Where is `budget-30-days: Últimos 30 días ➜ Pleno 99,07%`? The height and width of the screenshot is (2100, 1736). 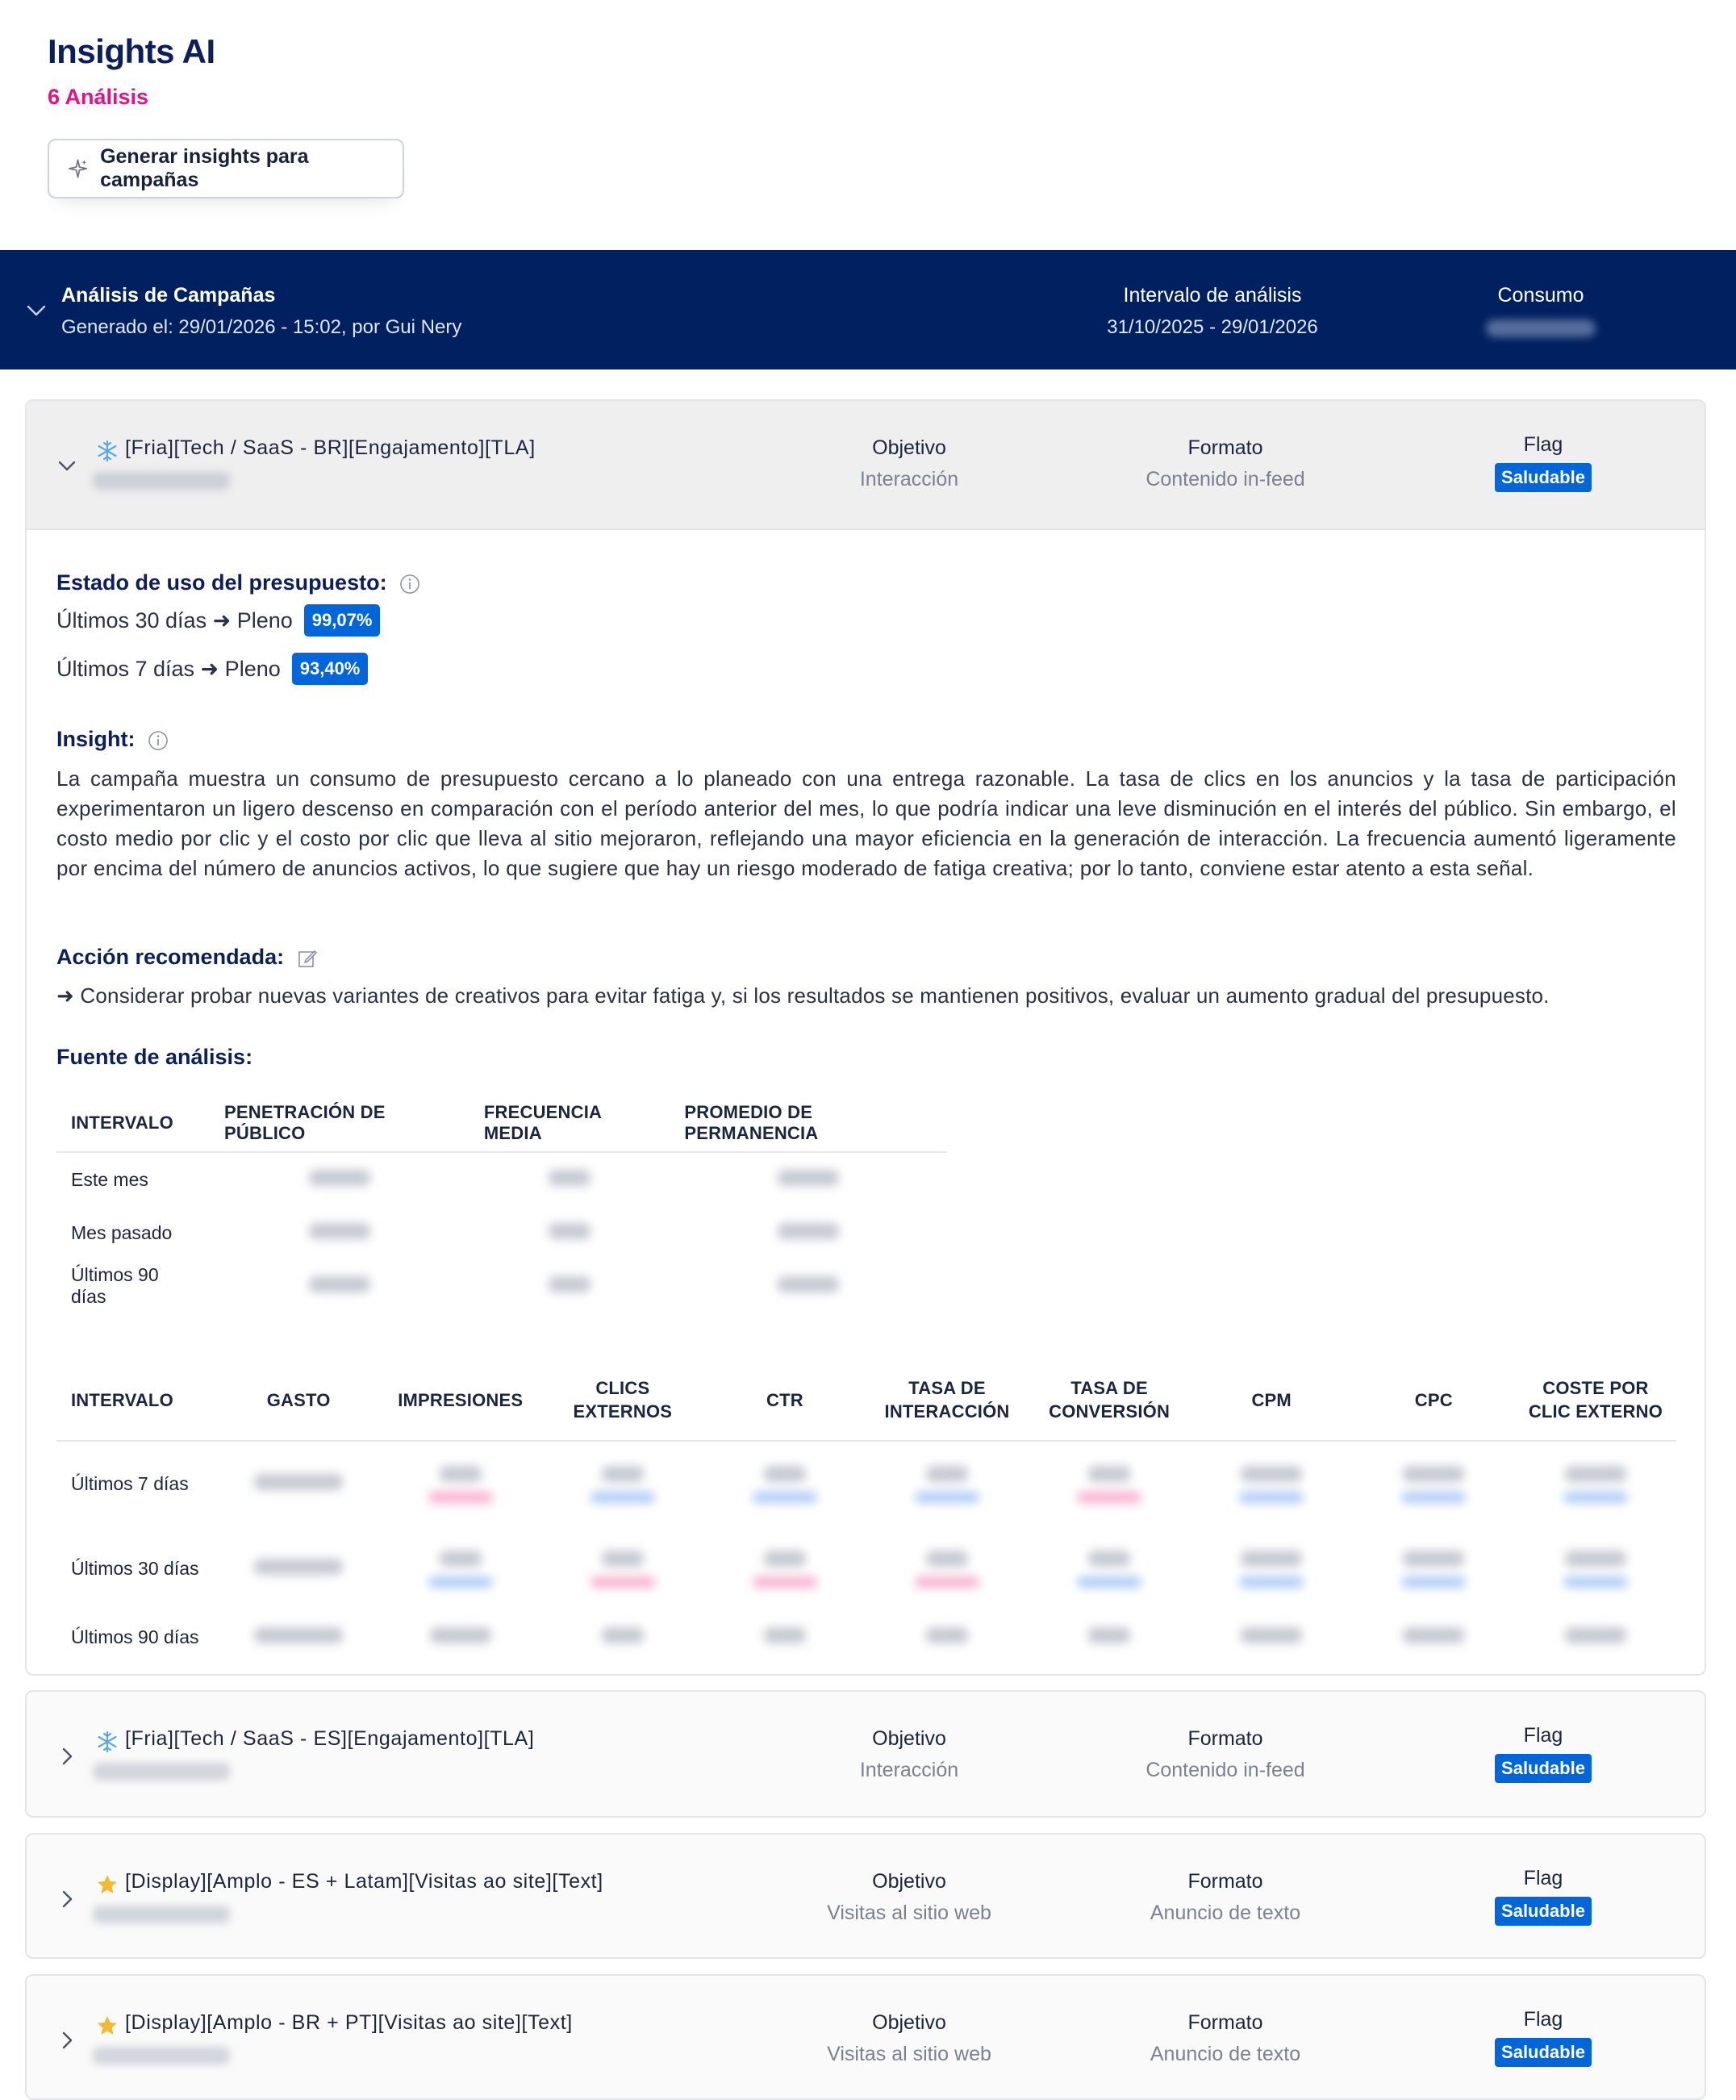
budget-30-days: Últimos 30 días ➜ Pleno 99,07% is located at coordinates (218, 620).